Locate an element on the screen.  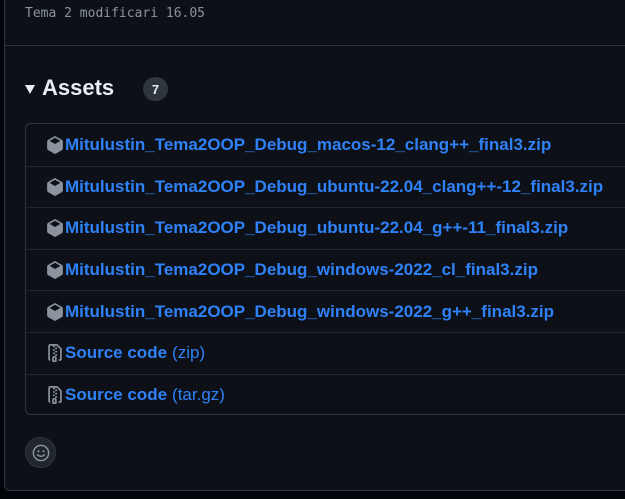
assets-title: Assets is located at coordinates (78, 87).